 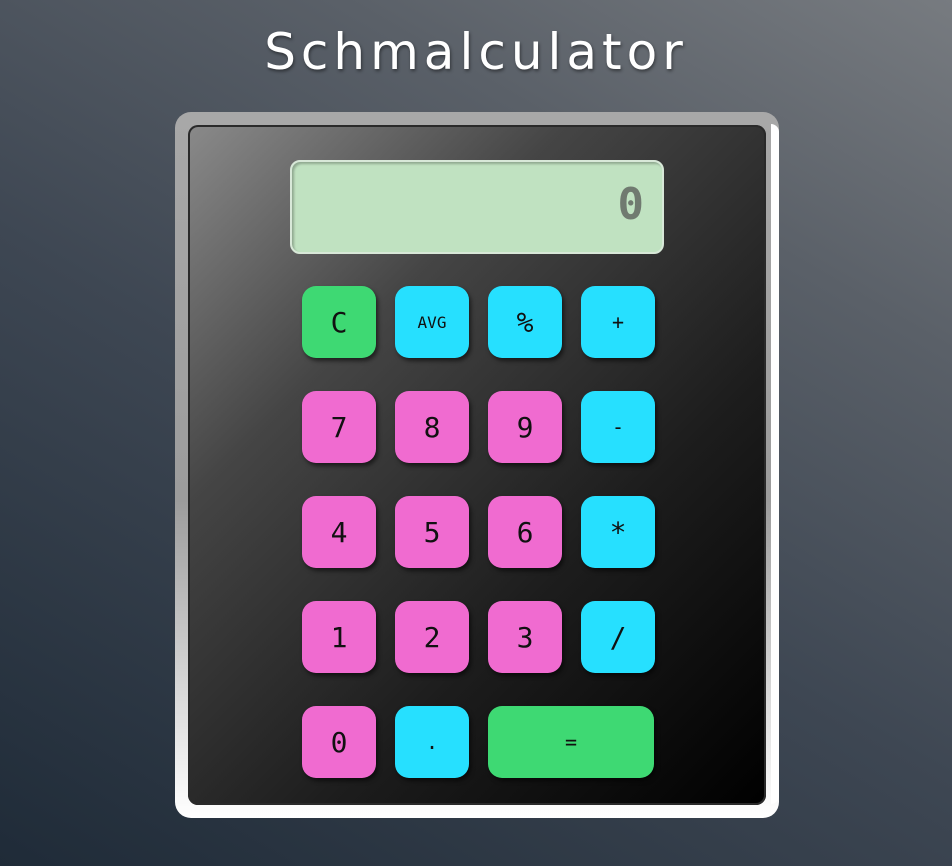 I want to click on percent-button: %, so click(x=525, y=322).